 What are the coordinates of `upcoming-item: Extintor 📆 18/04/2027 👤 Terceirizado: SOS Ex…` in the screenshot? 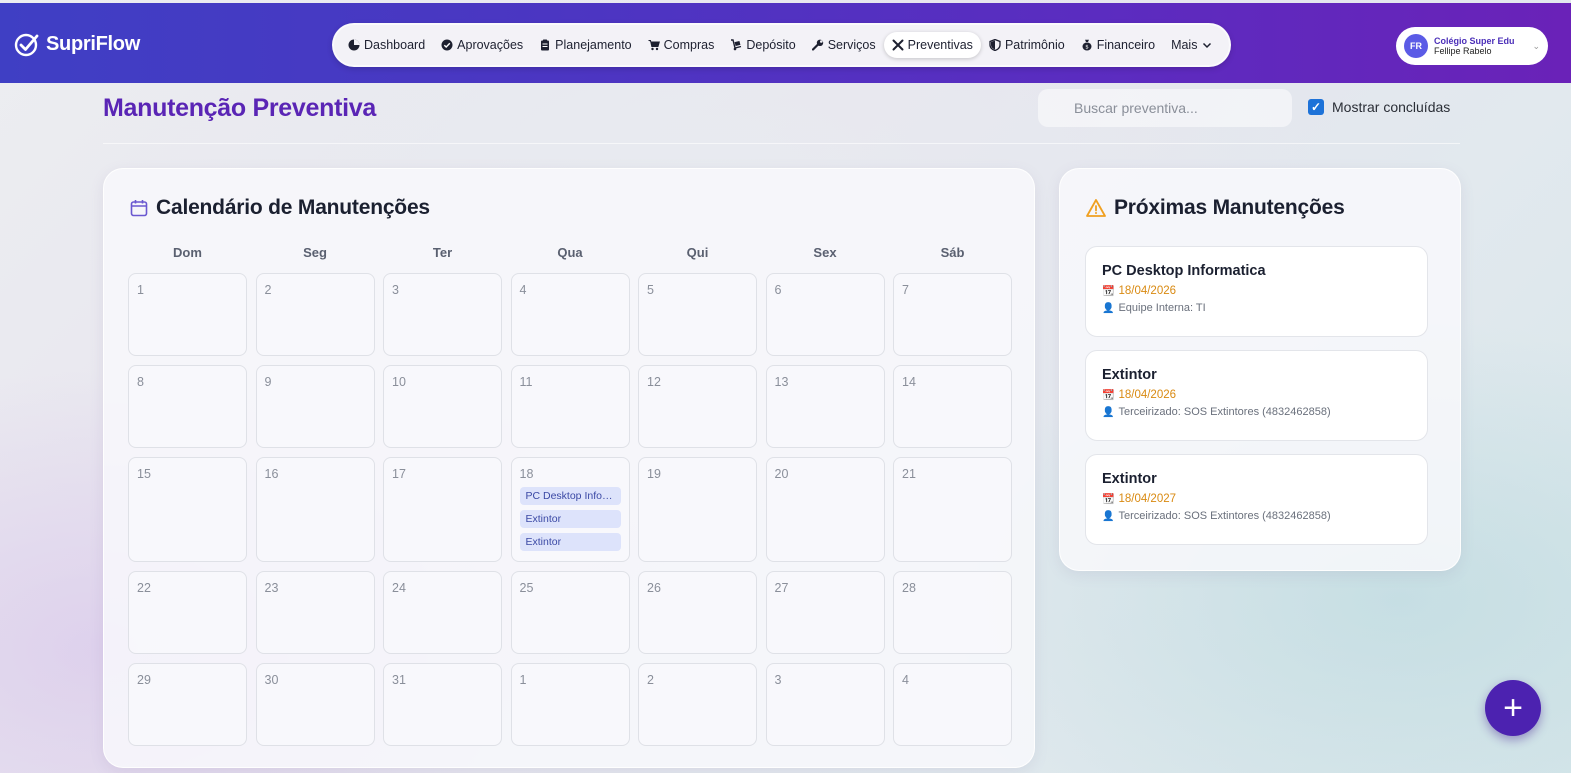 It's located at (1256, 499).